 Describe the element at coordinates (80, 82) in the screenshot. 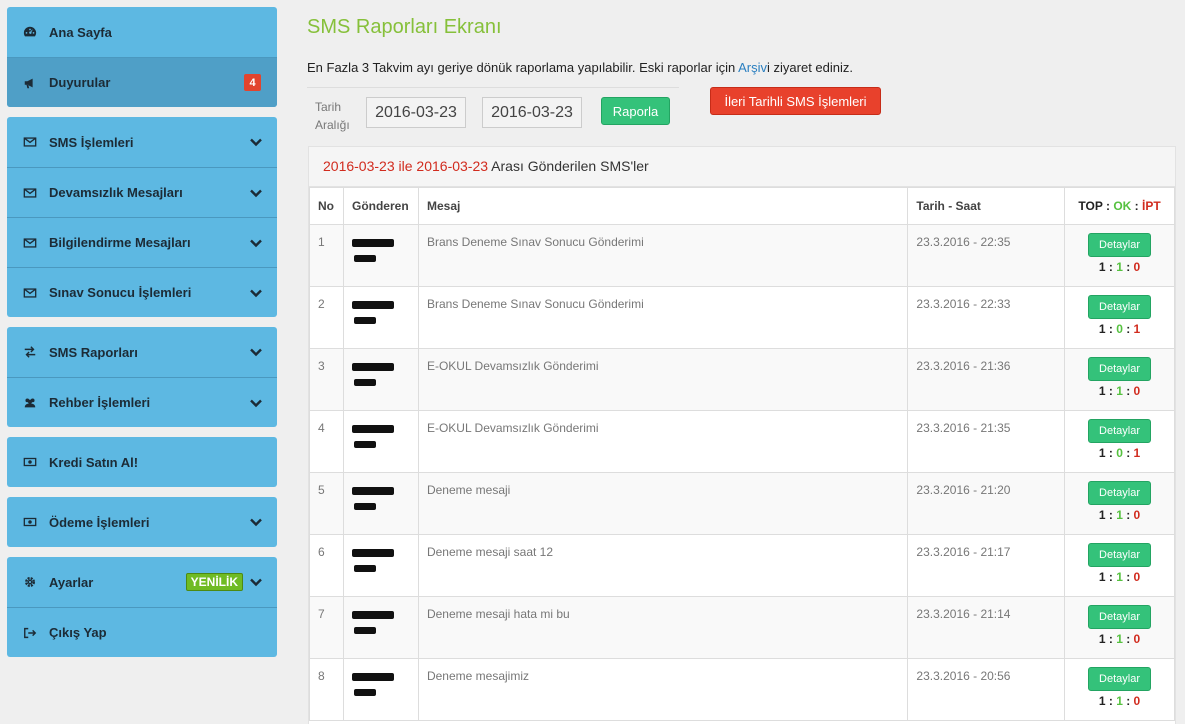

I see `sidebar-item-label: Duyurular` at that location.